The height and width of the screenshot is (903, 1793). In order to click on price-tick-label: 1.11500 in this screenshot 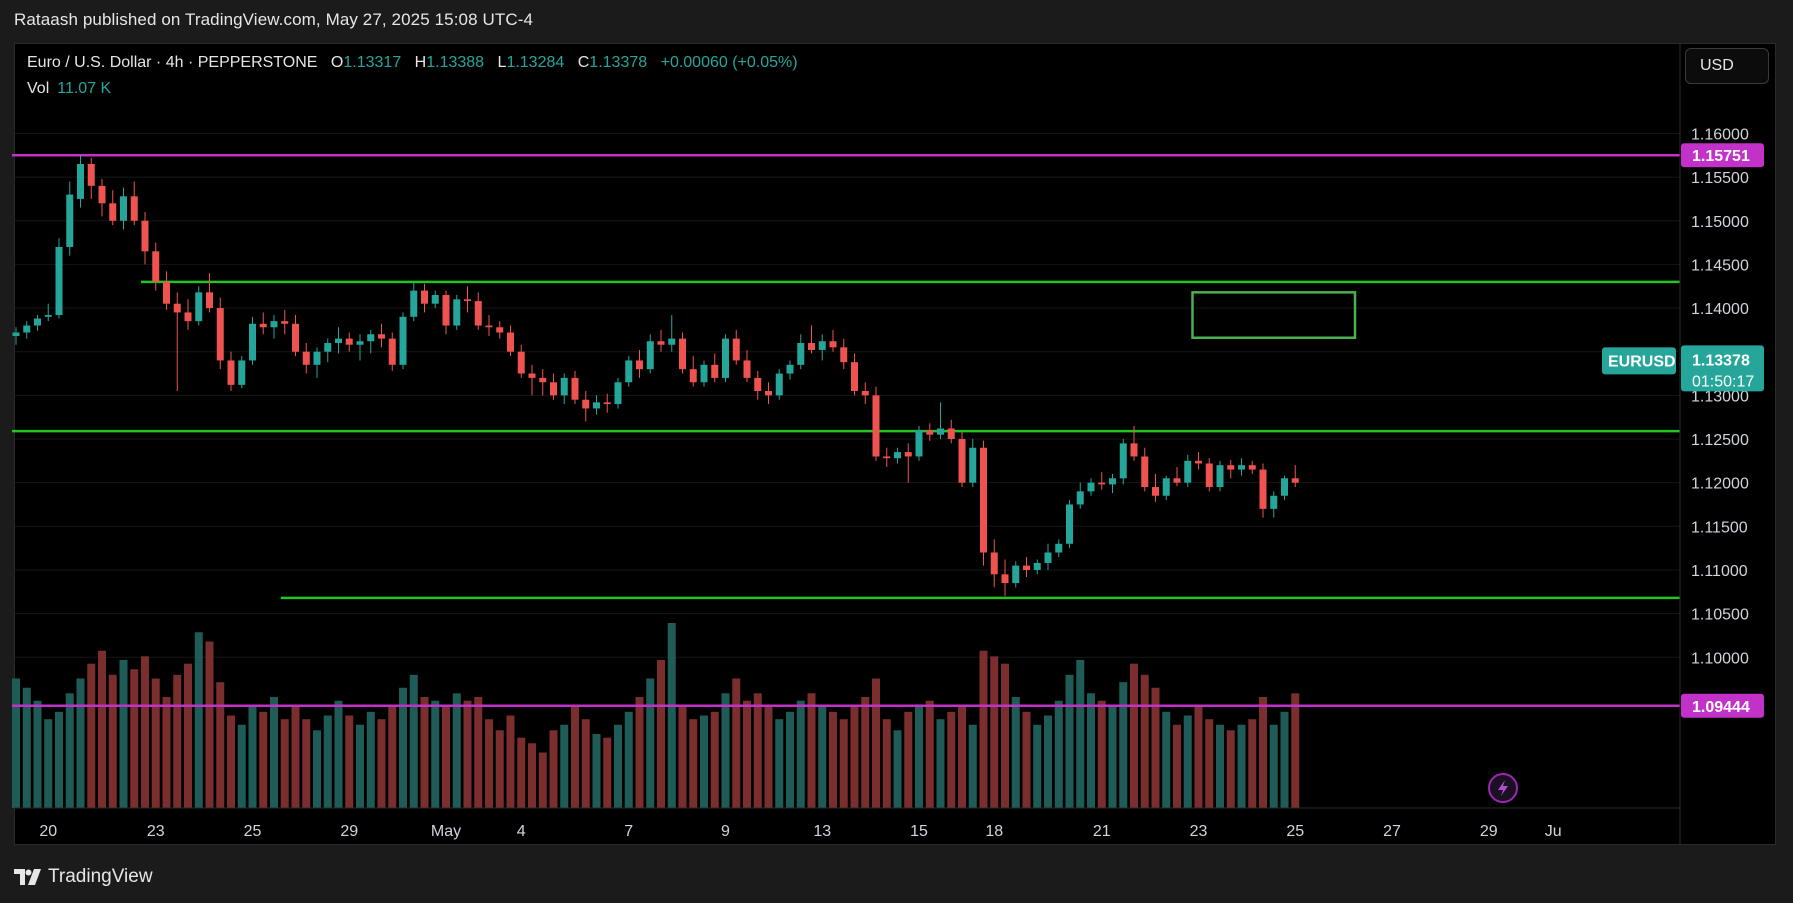, I will do `click(1719, 527)`.